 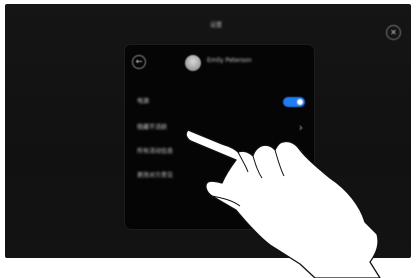 What do you see at coordinates (152, 127) in the screenshot?
I see `row-label: 隐藏不活跃` at bounding box center [152, 127].